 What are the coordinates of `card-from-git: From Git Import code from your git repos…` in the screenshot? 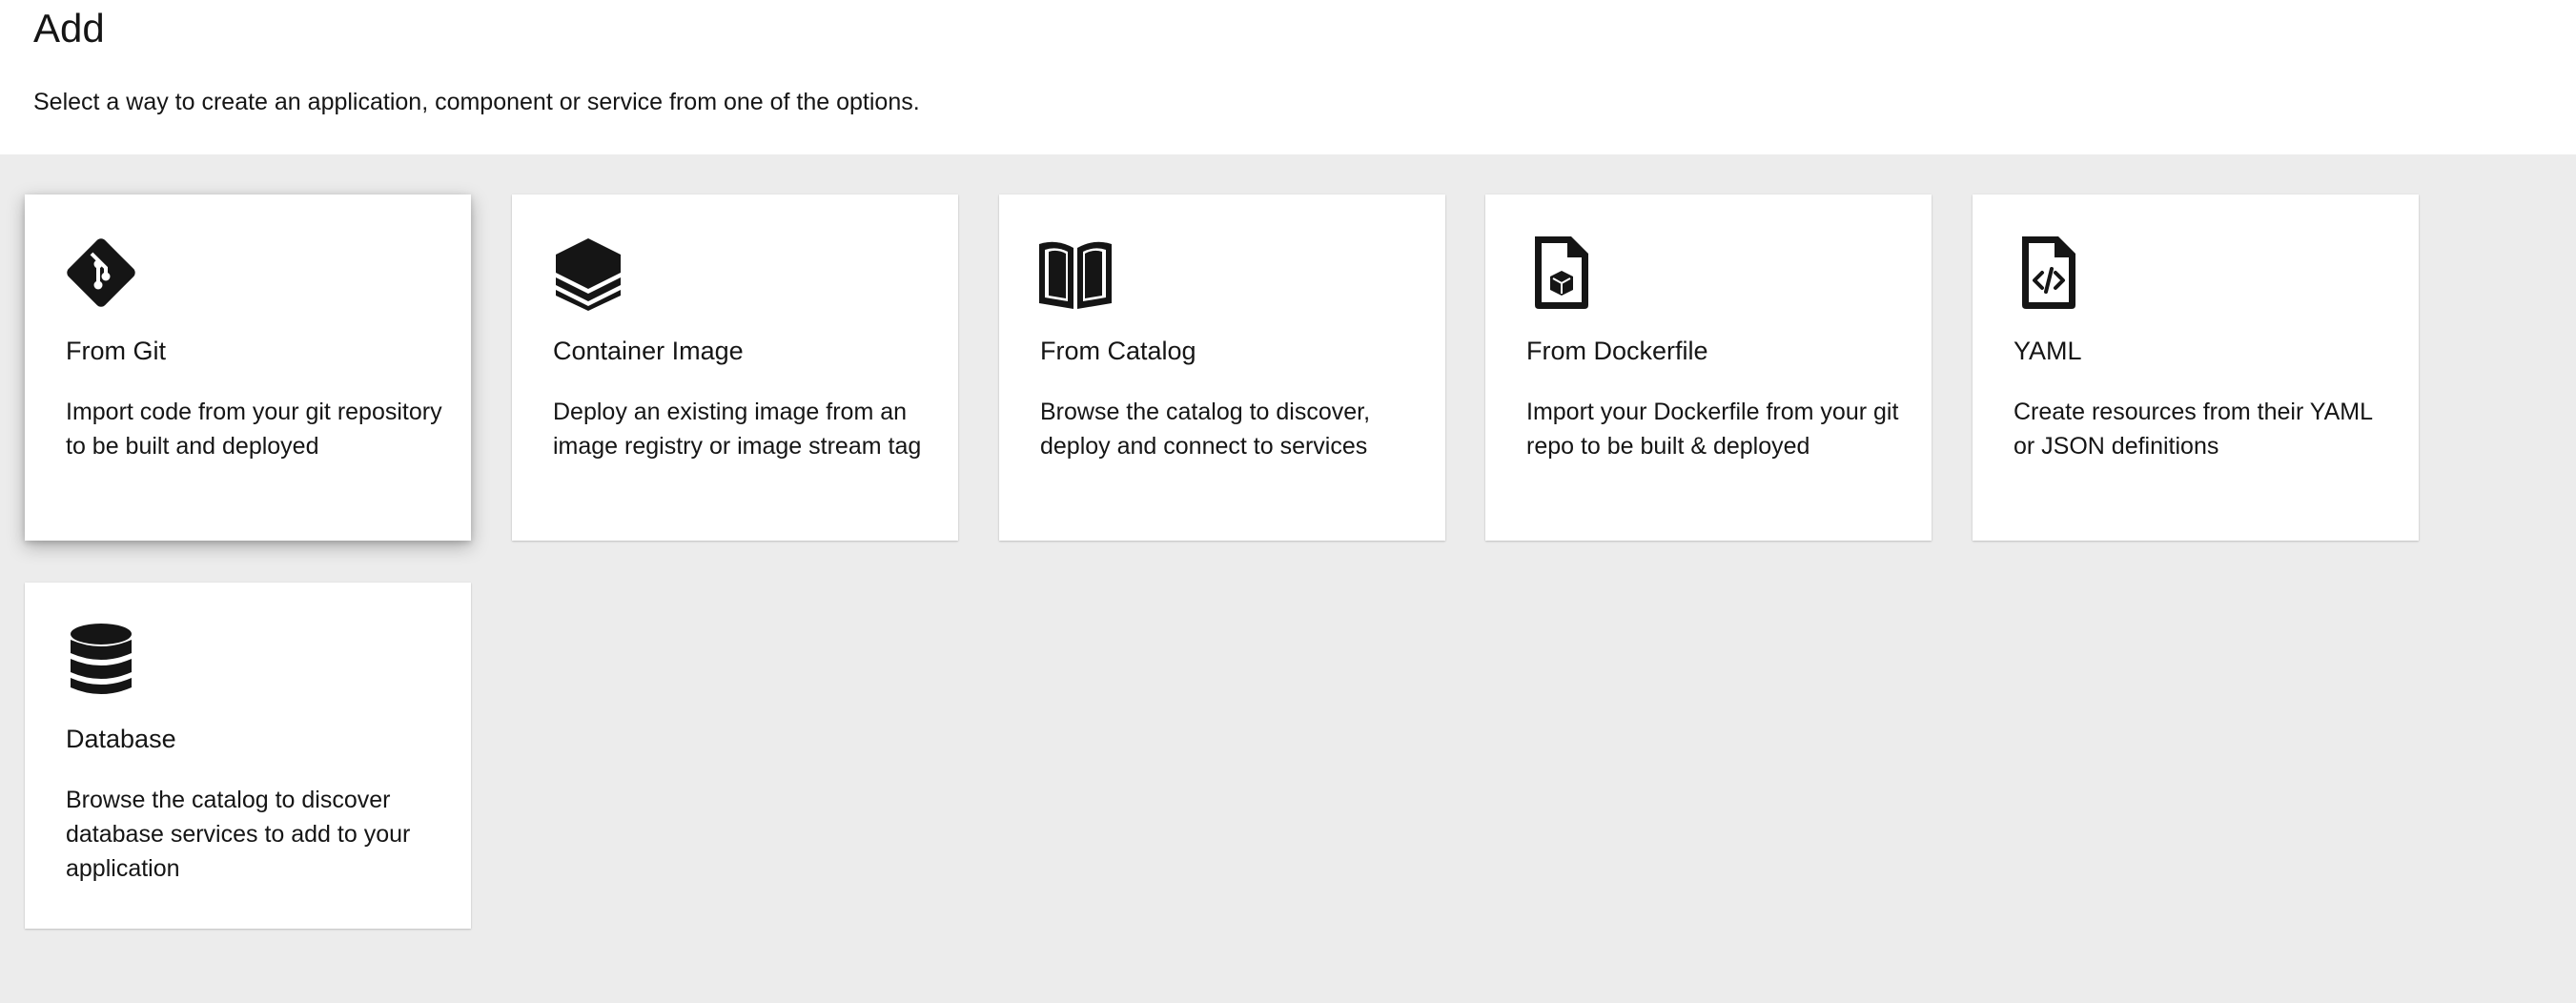 It's located at (248, 368).